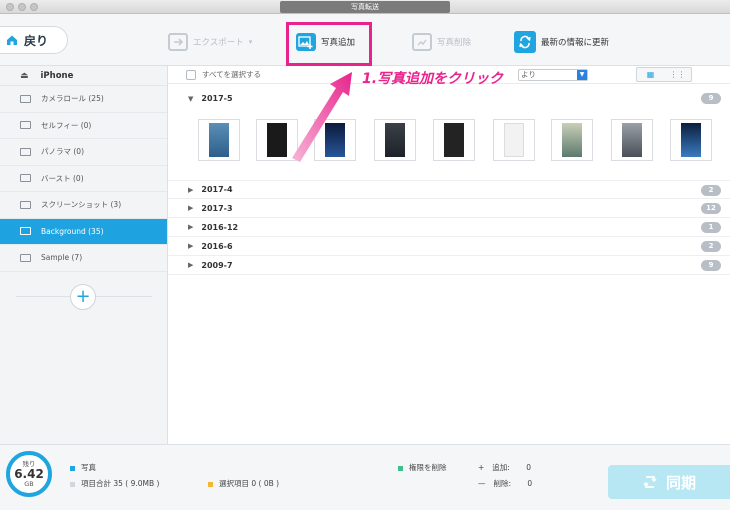 Image resolution: width=730 pixels, height=510 pixels. I want to click on minus-icon: —, so click(482, 483).